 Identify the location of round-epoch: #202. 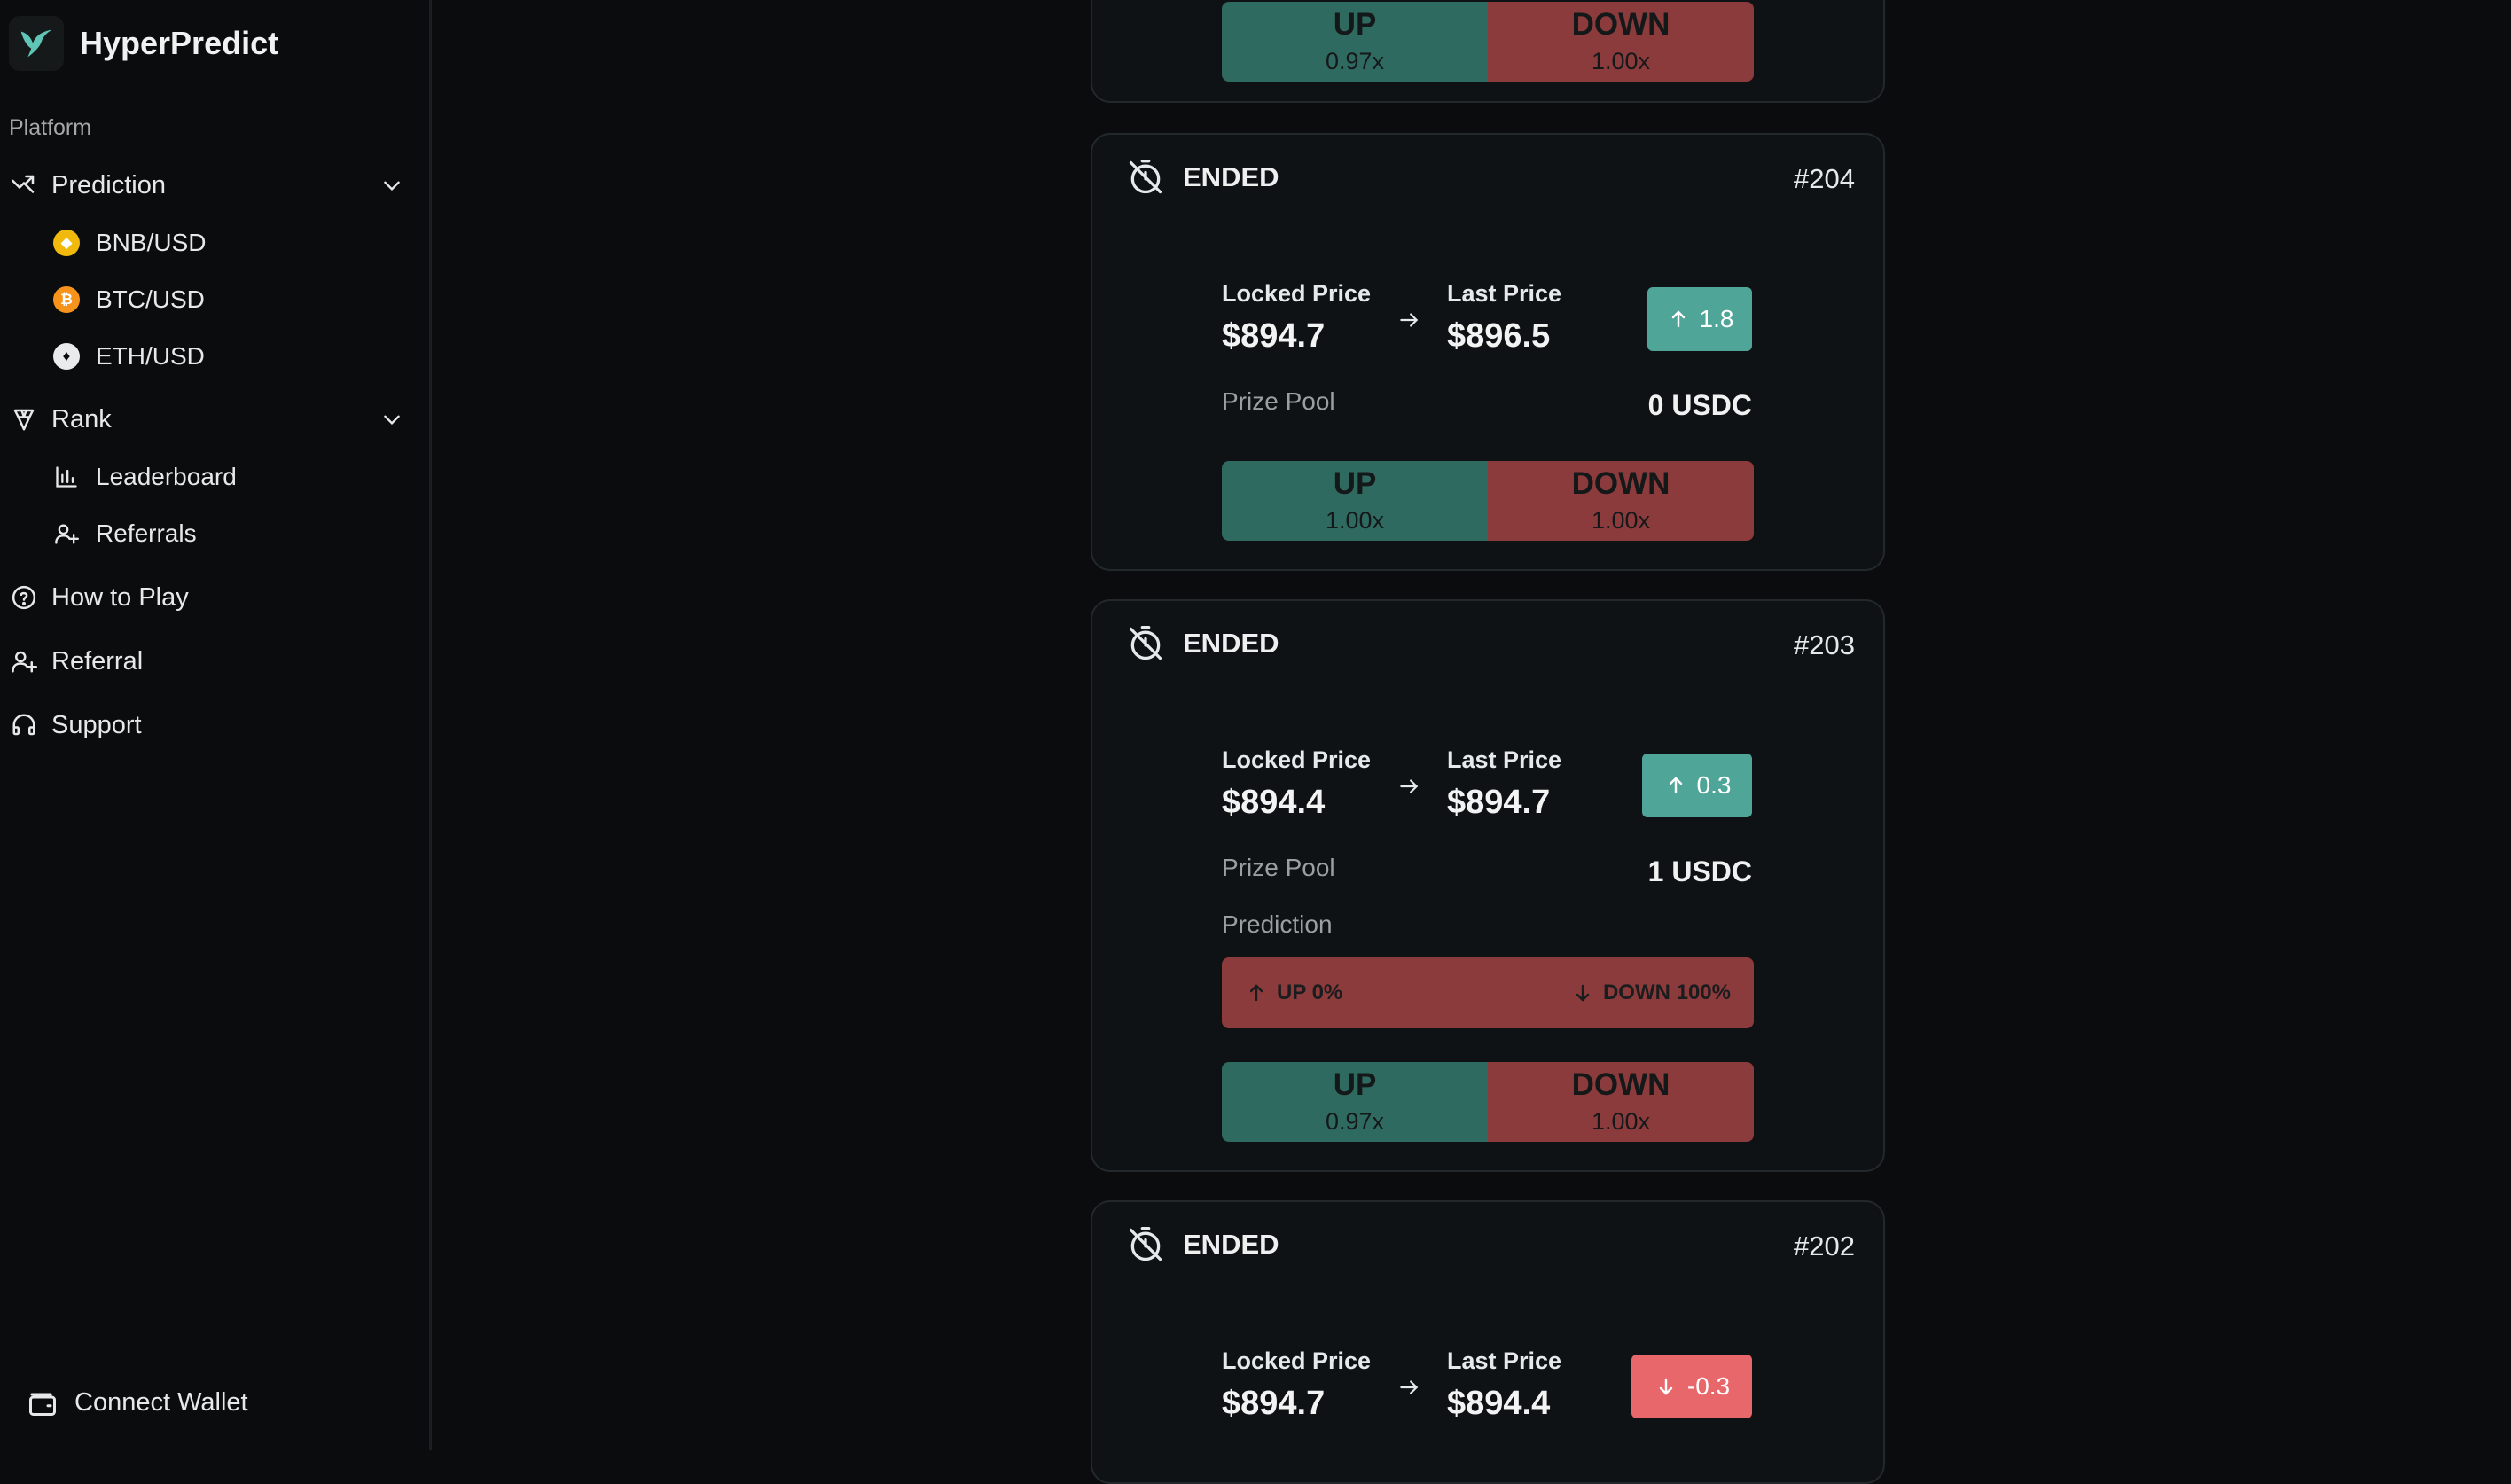
(1824, 1245).